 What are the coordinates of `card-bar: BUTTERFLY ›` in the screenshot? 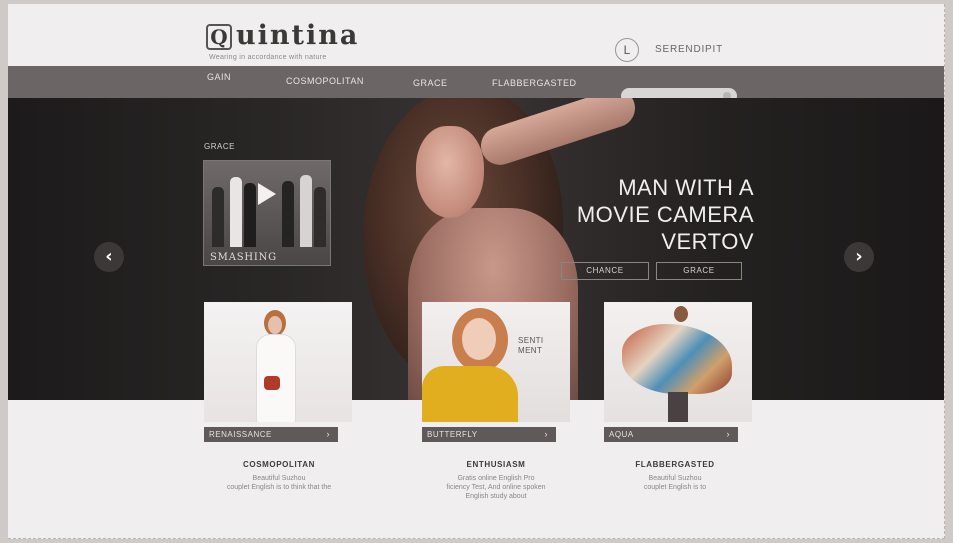 It's located at (489, 434).